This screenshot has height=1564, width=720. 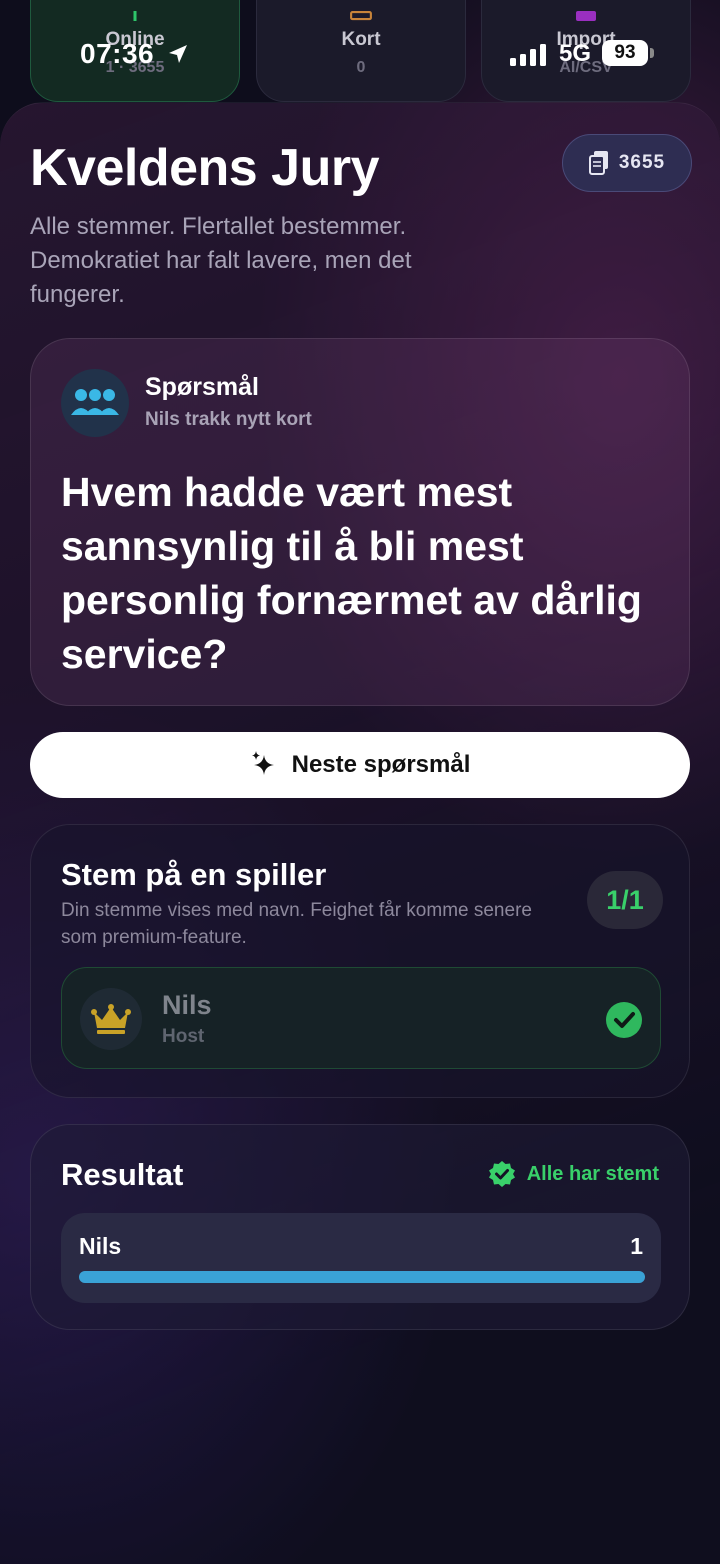 I want to click on question-drawn-by: Nils trakk nytt kort, so click(x=228, y=419).